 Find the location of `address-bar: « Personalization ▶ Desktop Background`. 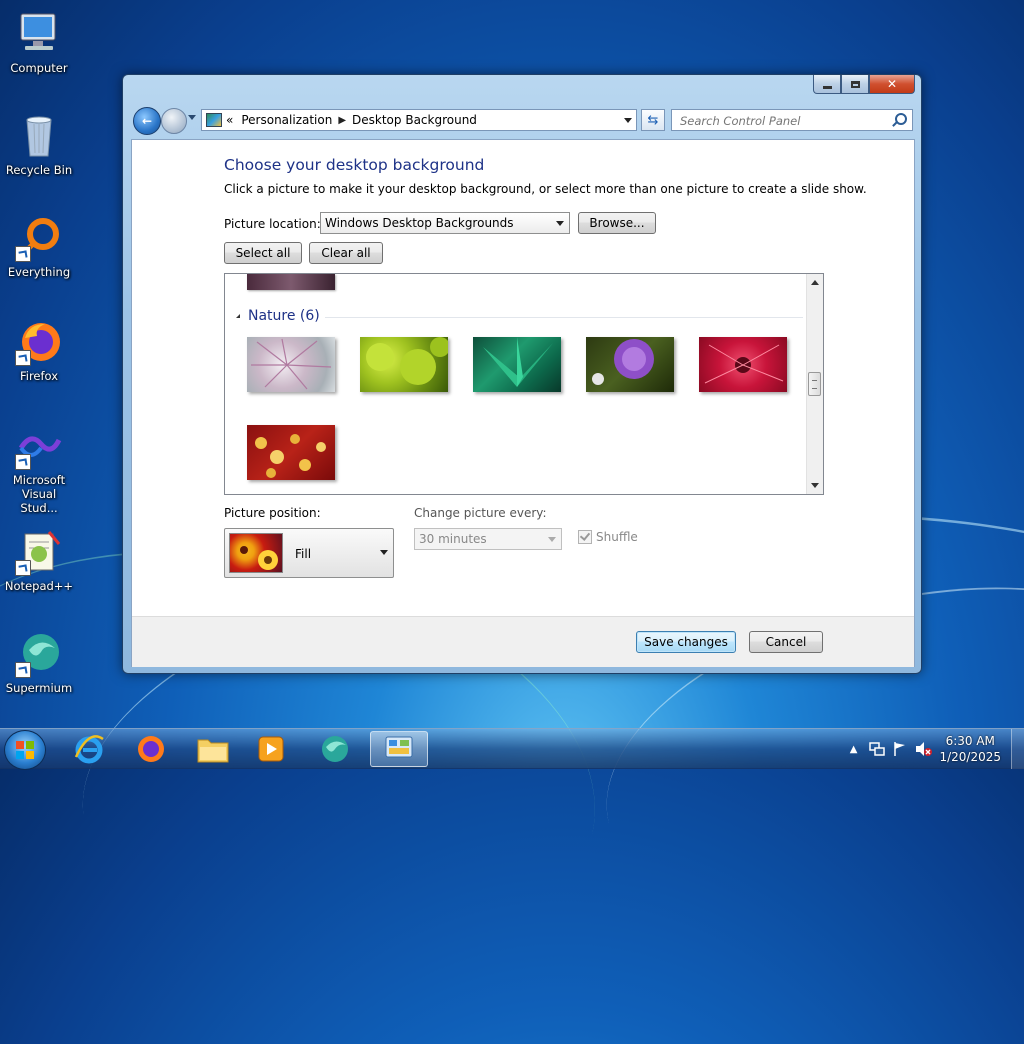

address-bar: « Personalization ▶ Desktop Background is located at coordinates (419, 120).